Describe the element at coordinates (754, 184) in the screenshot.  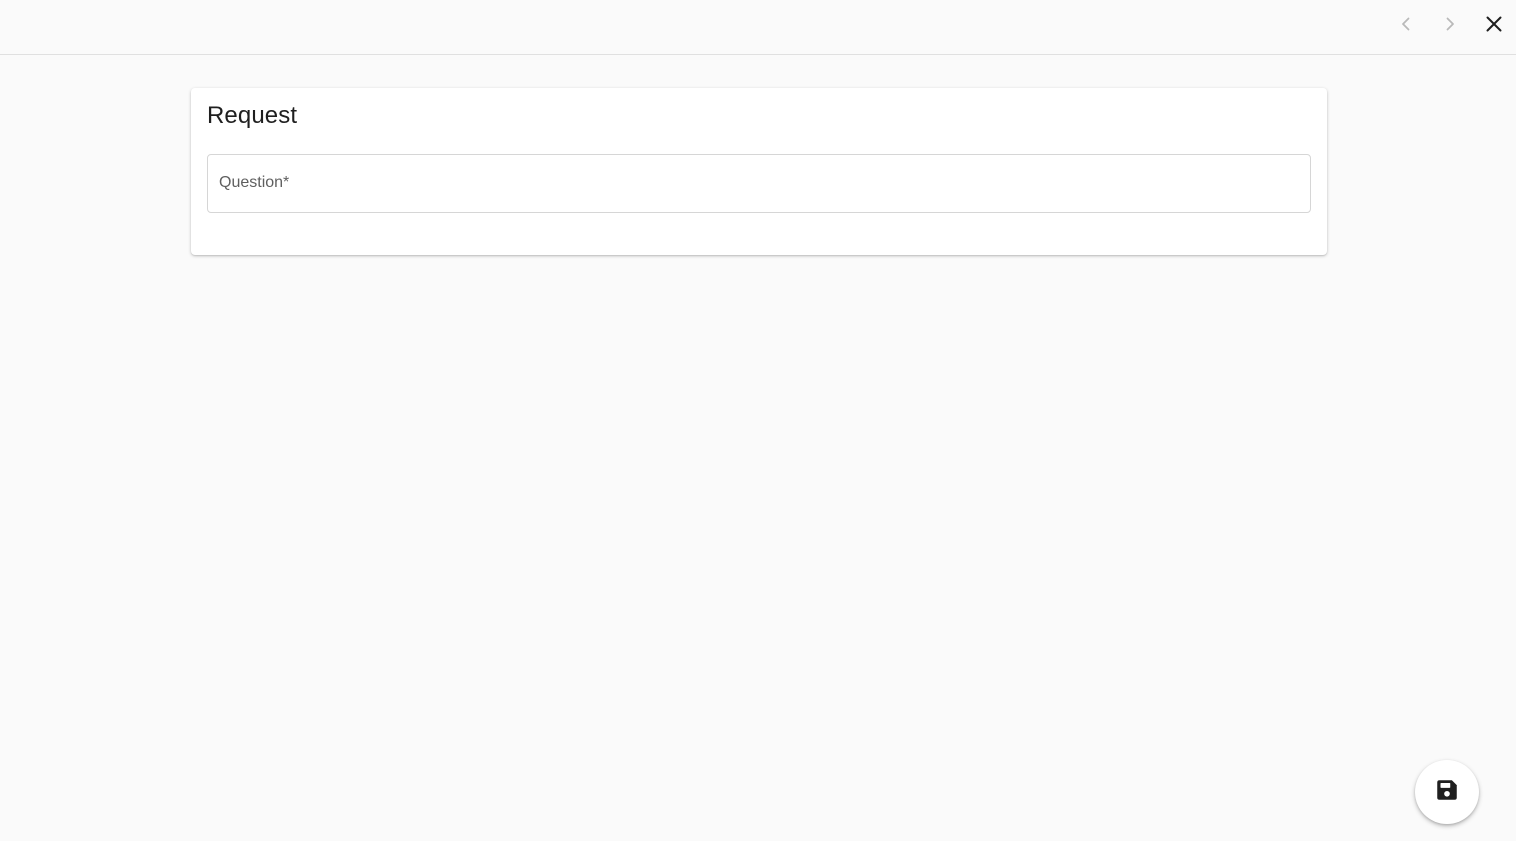
I see `question-input` at that location.